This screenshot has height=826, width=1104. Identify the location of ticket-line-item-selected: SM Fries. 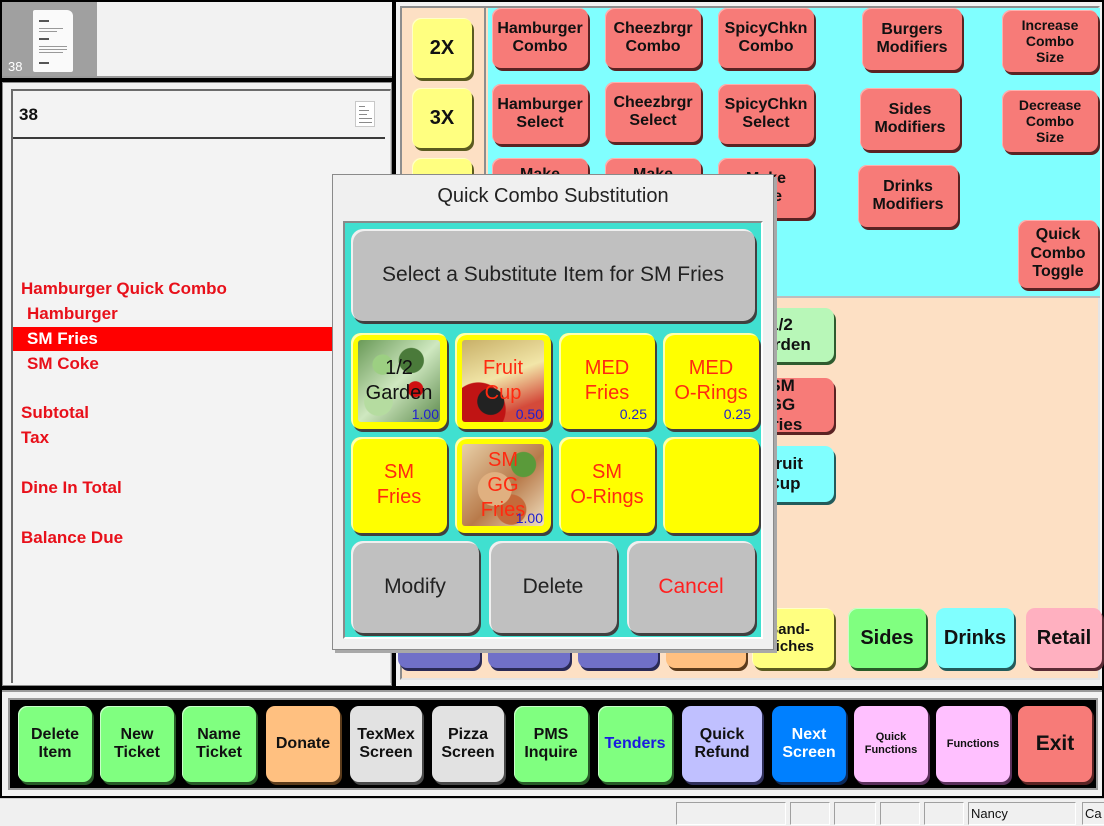
(173, 339).